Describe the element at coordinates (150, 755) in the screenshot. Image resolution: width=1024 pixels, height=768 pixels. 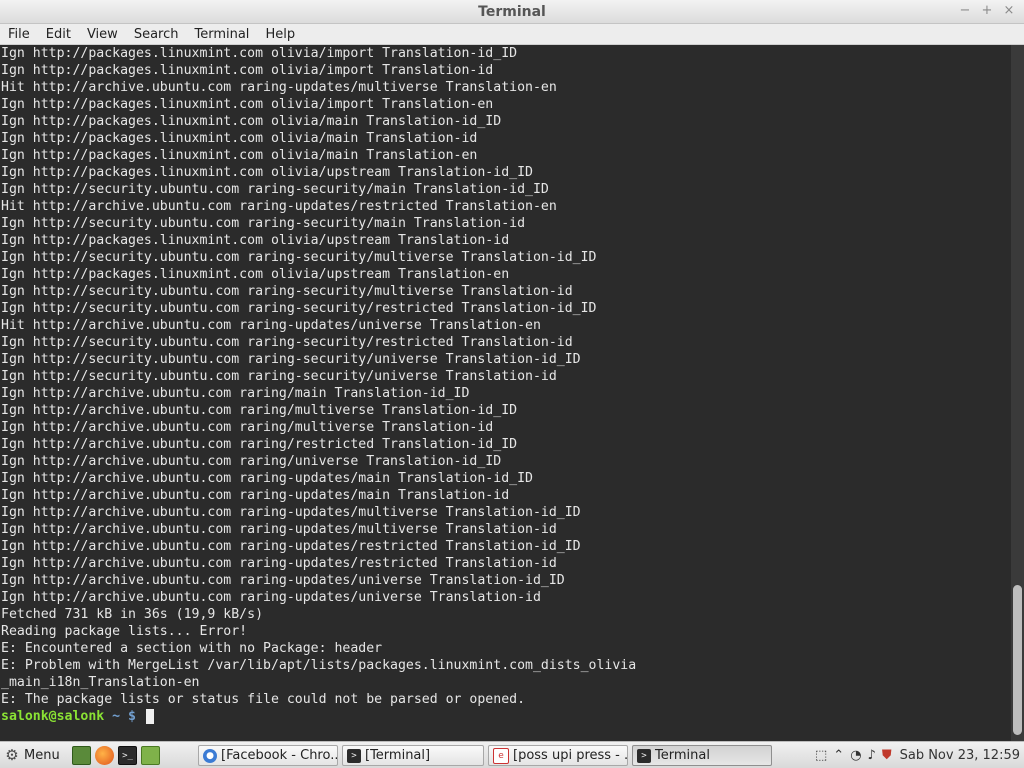
I see `files-icon` at that location.